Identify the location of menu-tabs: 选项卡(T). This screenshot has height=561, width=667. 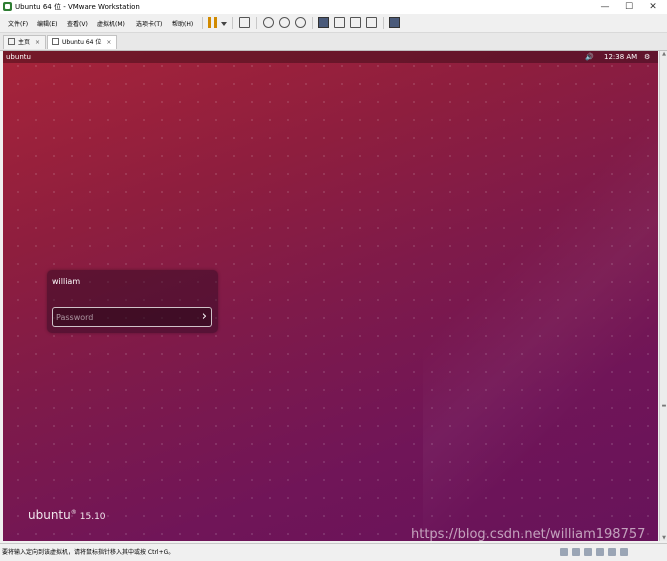
(149, 23).